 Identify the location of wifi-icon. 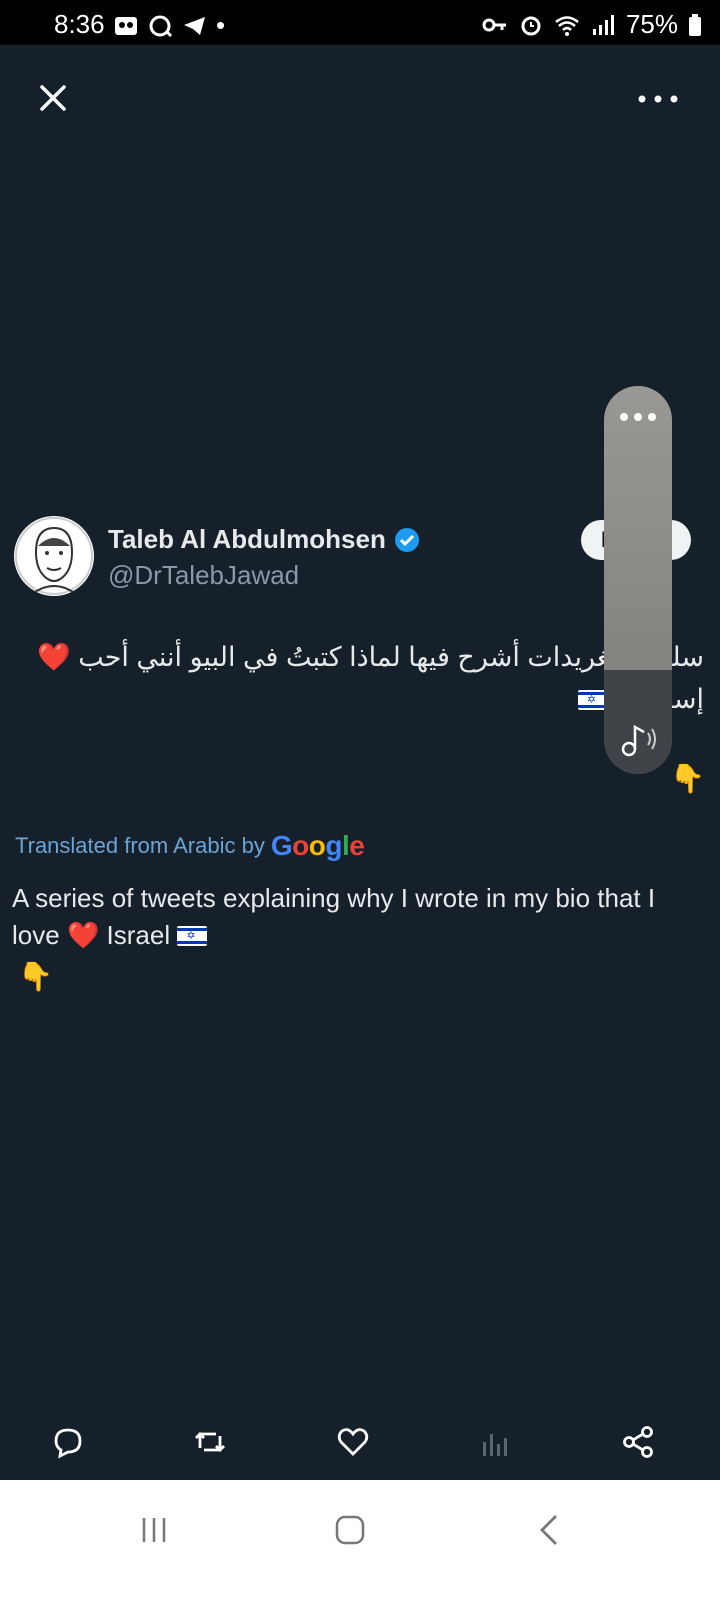
(567, 25).